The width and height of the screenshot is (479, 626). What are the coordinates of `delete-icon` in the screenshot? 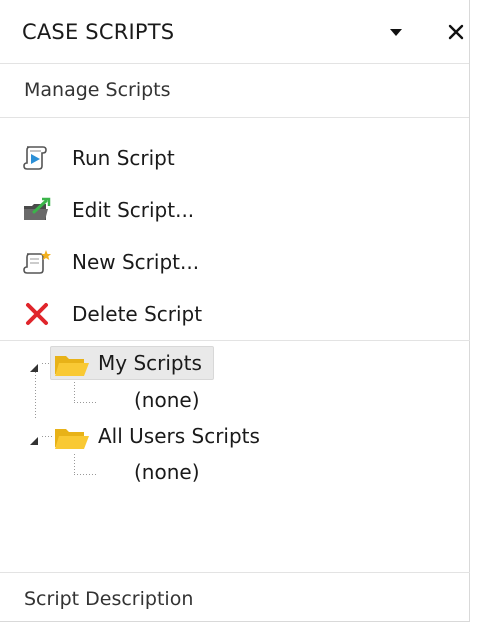 It's located at (37, 314).